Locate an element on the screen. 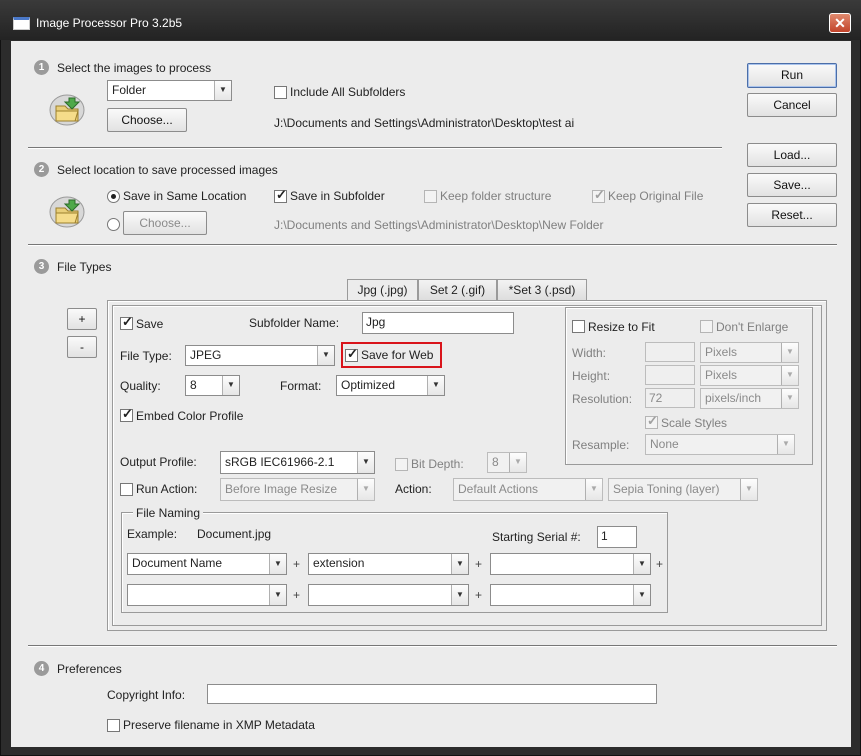 The width and height of the screenshot is (861, 756). source-select-value: Folder is located at coordinates (129, 90).